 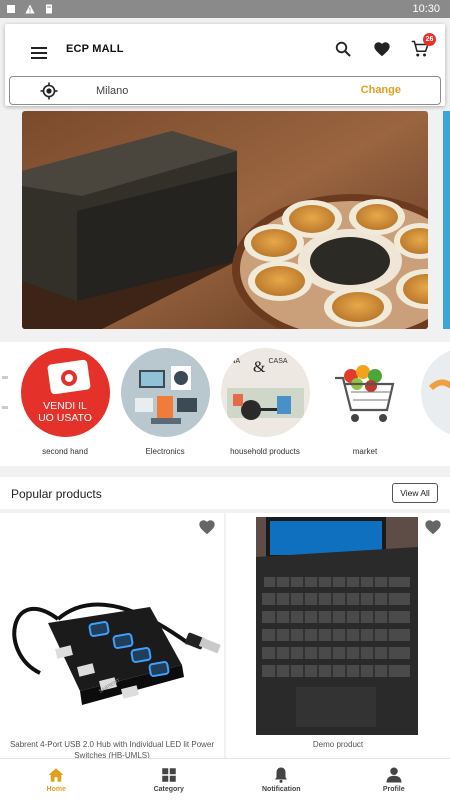 I want to click on sport-icon, so click(x=439, y=385).